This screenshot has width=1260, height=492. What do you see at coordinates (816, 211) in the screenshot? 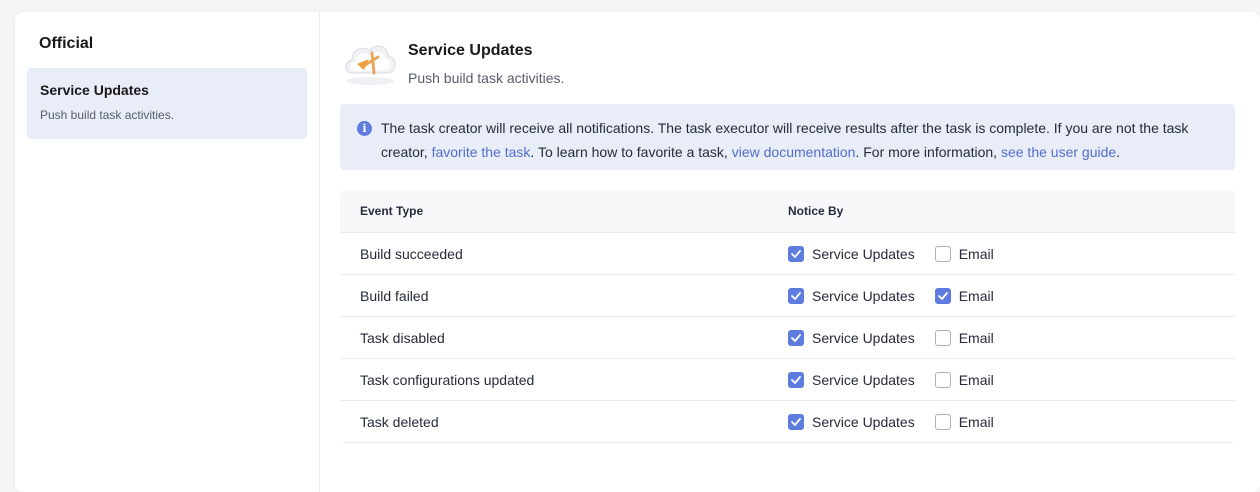
I see `column-header-notice-by: Notice By` at bounding box center [816, 211].